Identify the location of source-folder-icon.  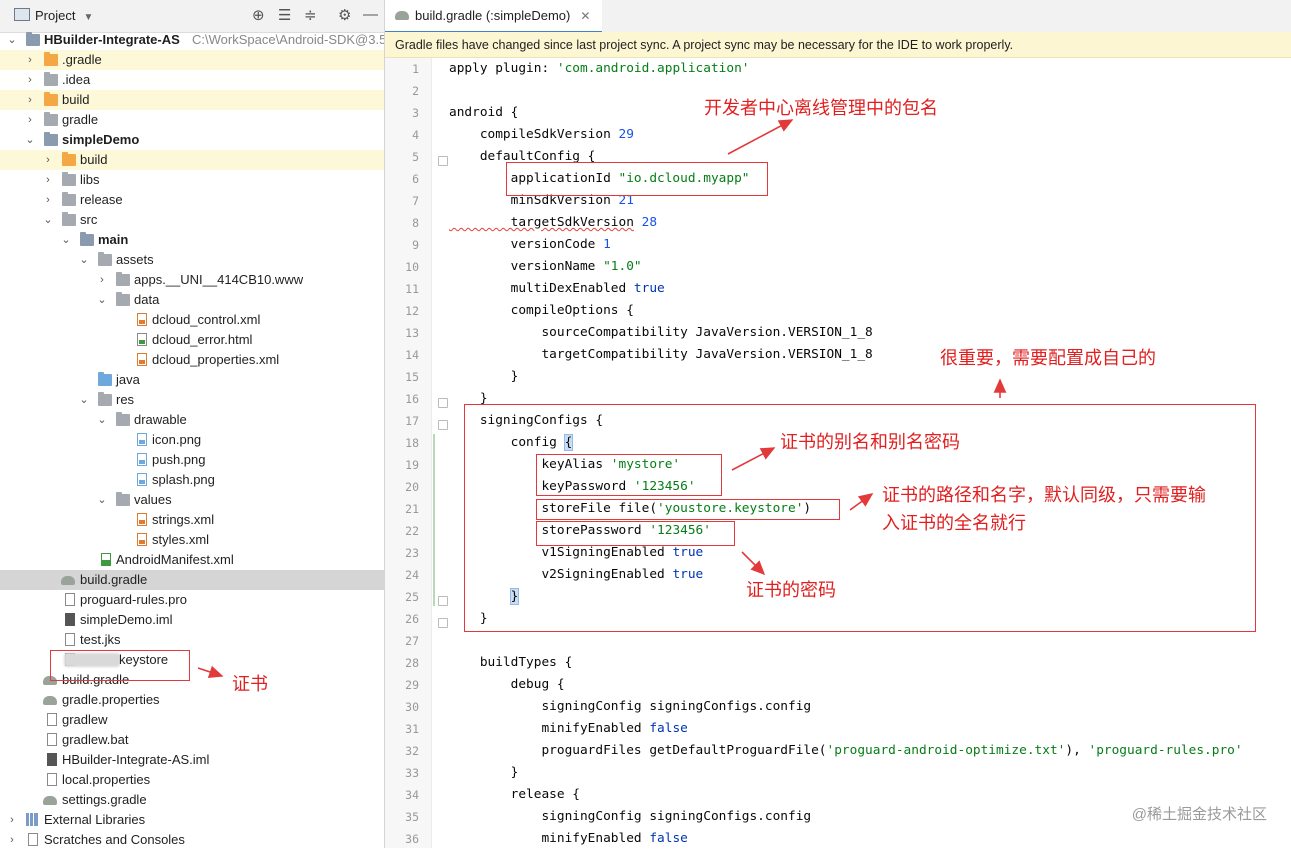
(105, 379).